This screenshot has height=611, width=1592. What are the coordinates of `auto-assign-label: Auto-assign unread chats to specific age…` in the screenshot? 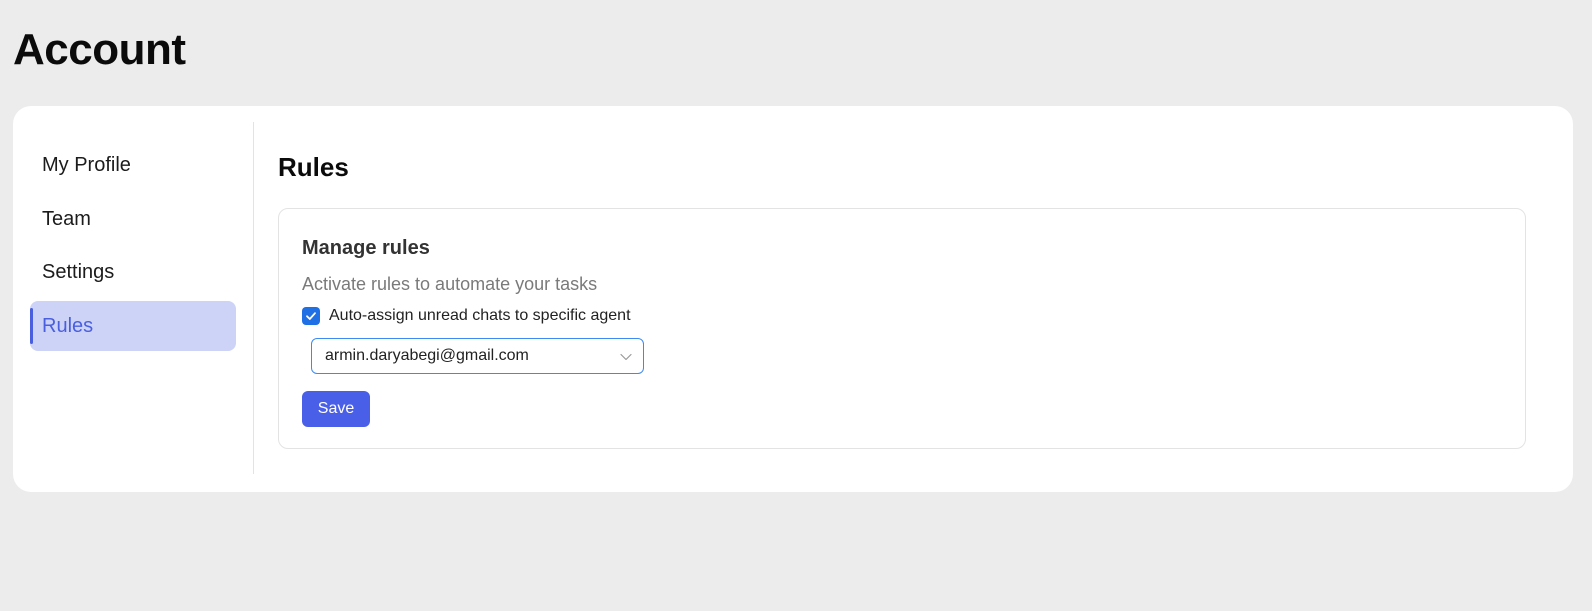 It's located at (480, 316).